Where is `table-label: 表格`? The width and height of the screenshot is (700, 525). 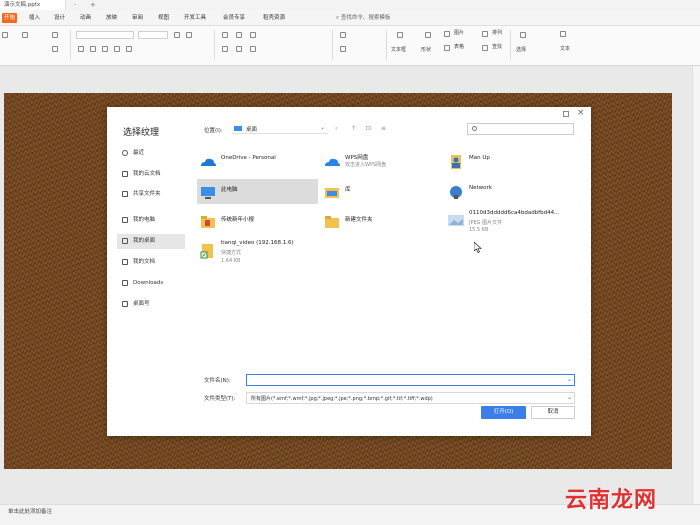
table-label: 表格 is located at coordinates (459, 47).